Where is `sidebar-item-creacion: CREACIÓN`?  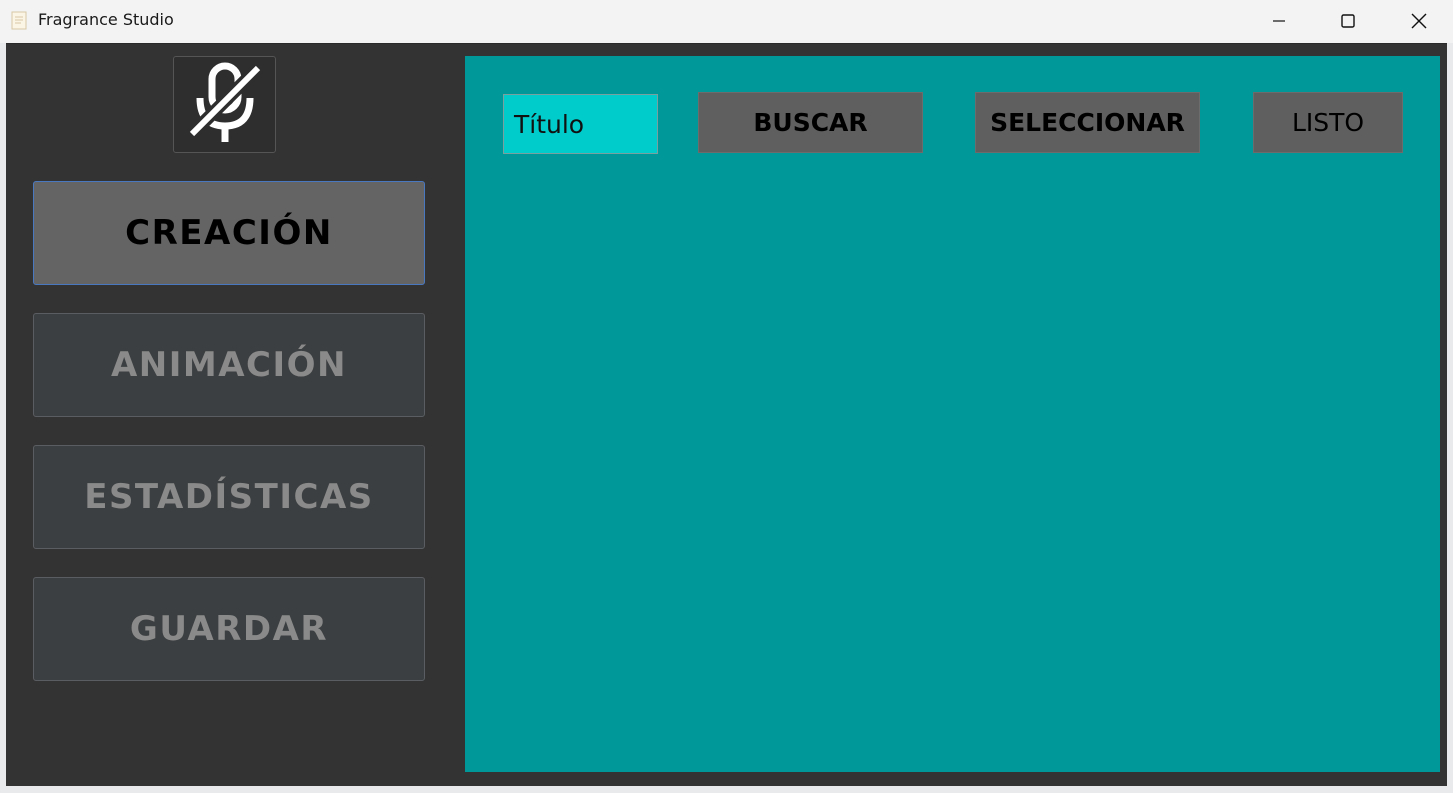
sidebar-item-creacion: CREACIÓN is located at coordinates (229, 233).